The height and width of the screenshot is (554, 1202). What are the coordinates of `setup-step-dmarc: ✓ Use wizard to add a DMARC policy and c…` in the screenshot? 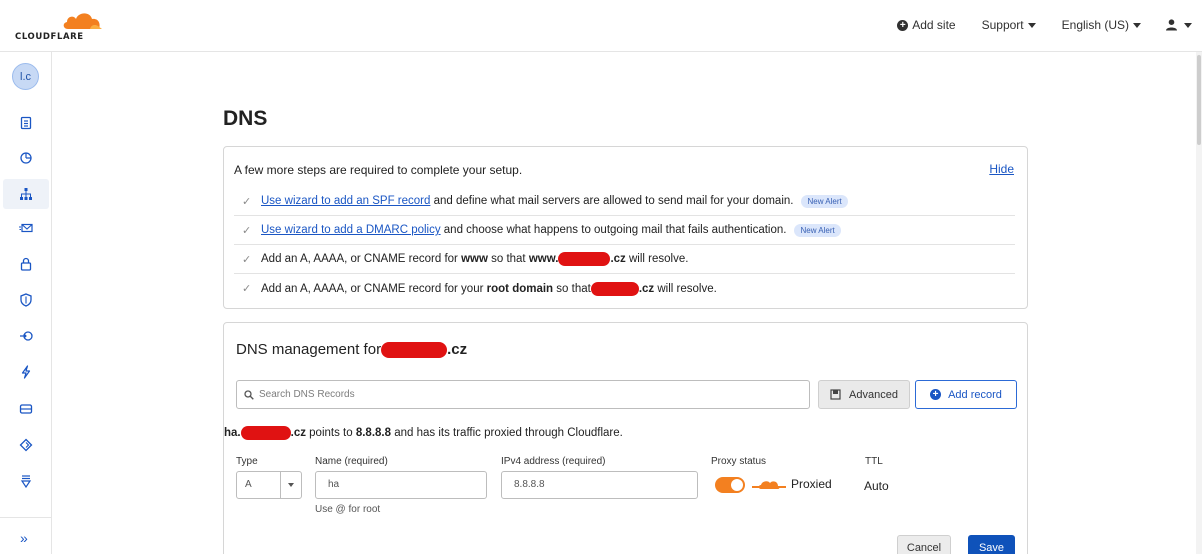 It's located at (624, 230).